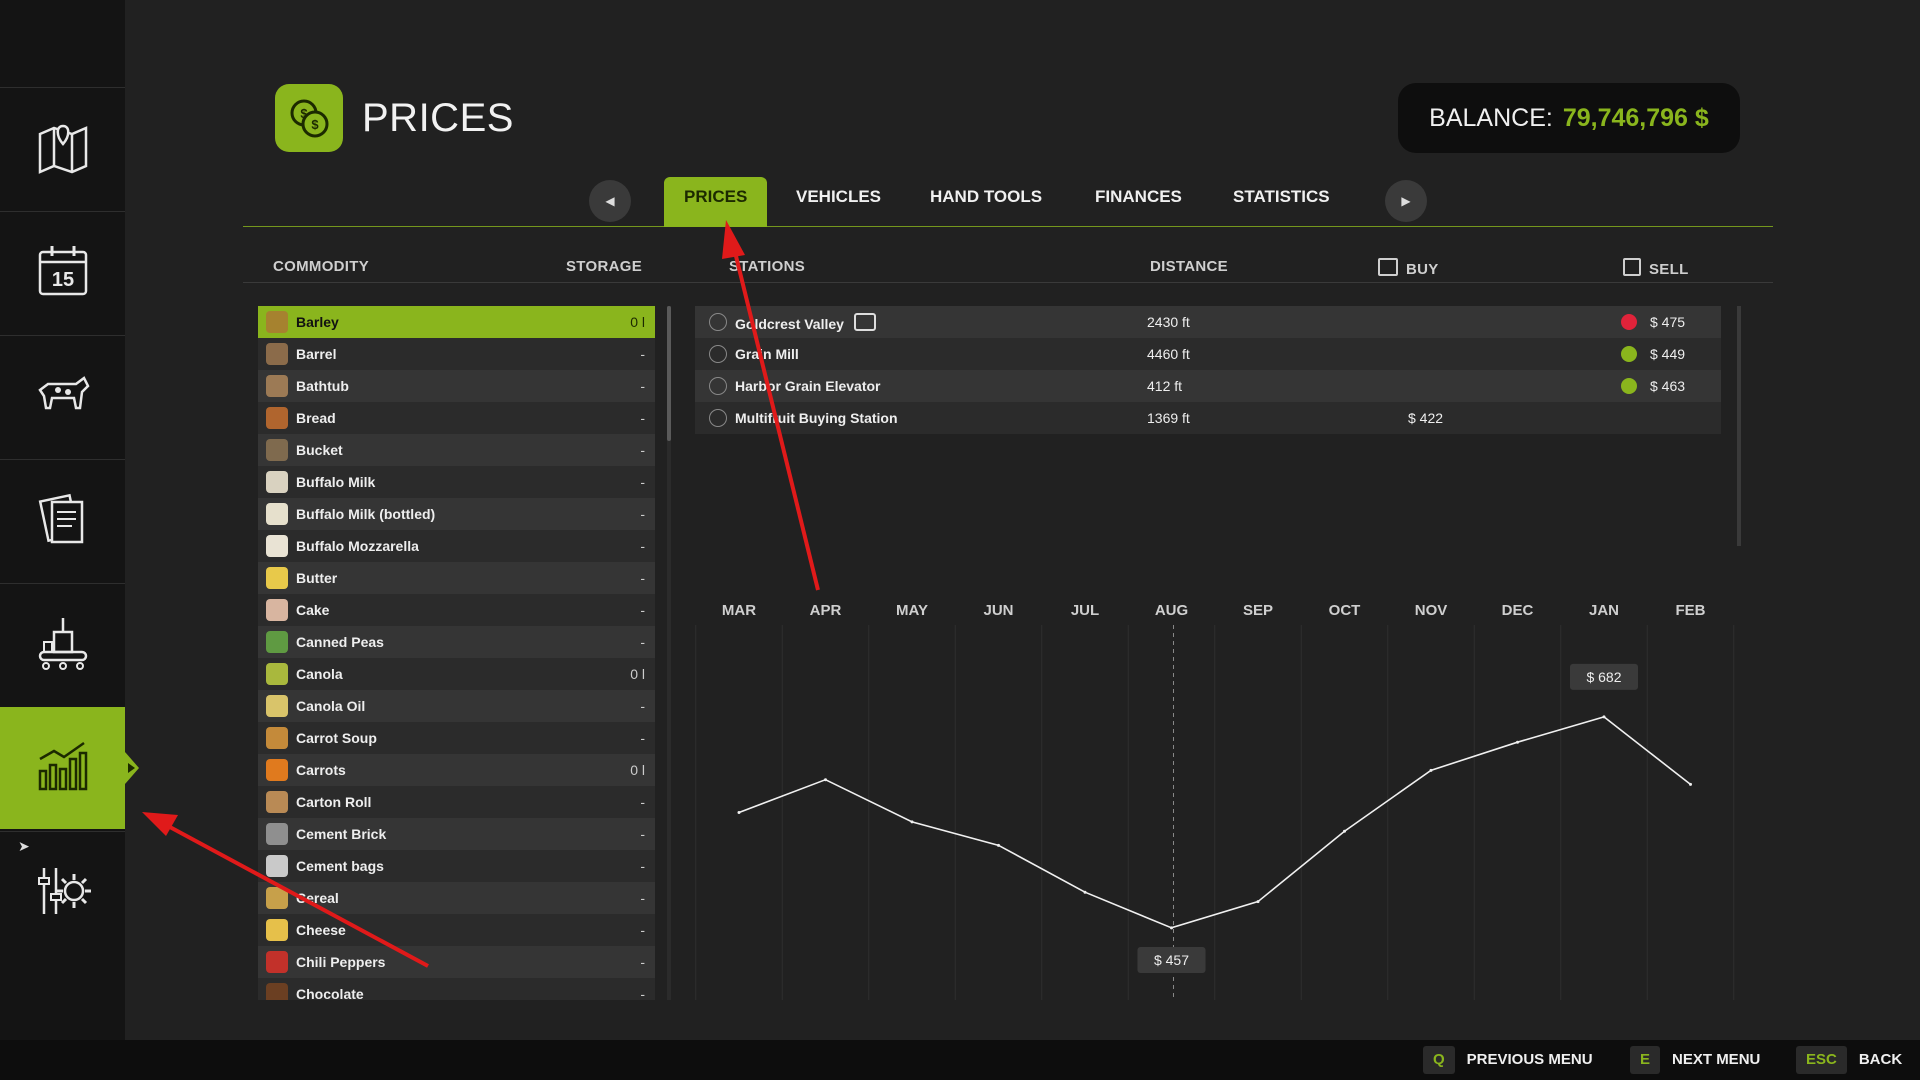  I want to click on sidebar-item-calendar: 15, so click(62, 272).